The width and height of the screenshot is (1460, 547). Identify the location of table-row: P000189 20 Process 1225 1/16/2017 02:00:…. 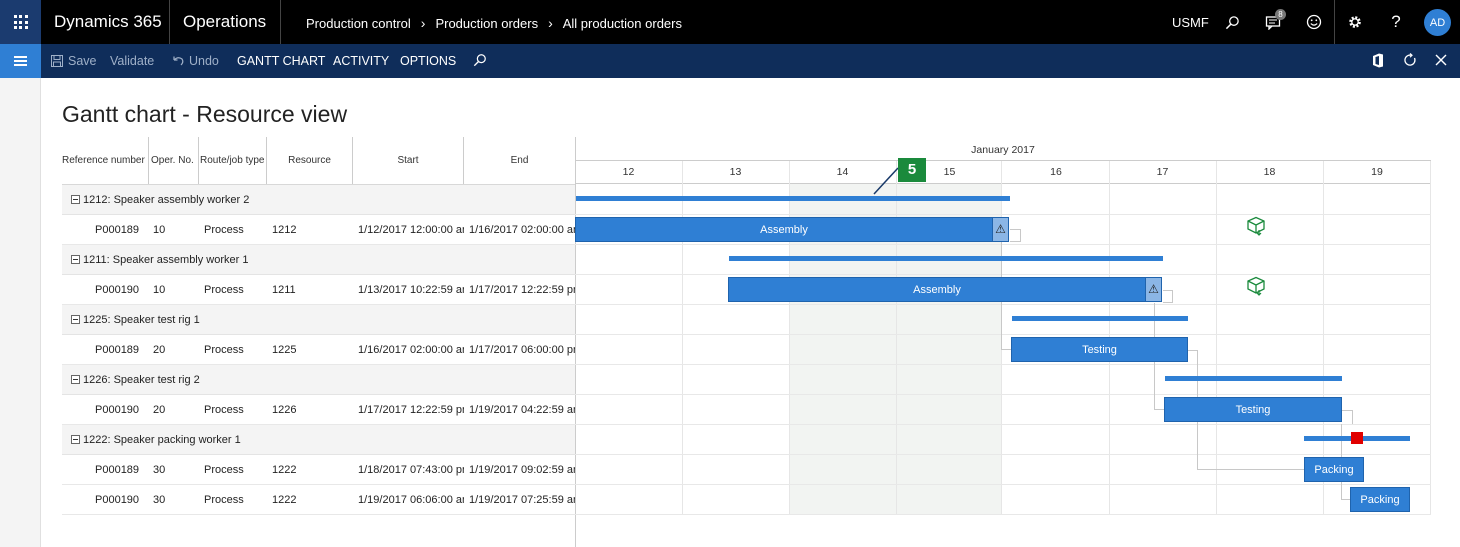
(318, 350).